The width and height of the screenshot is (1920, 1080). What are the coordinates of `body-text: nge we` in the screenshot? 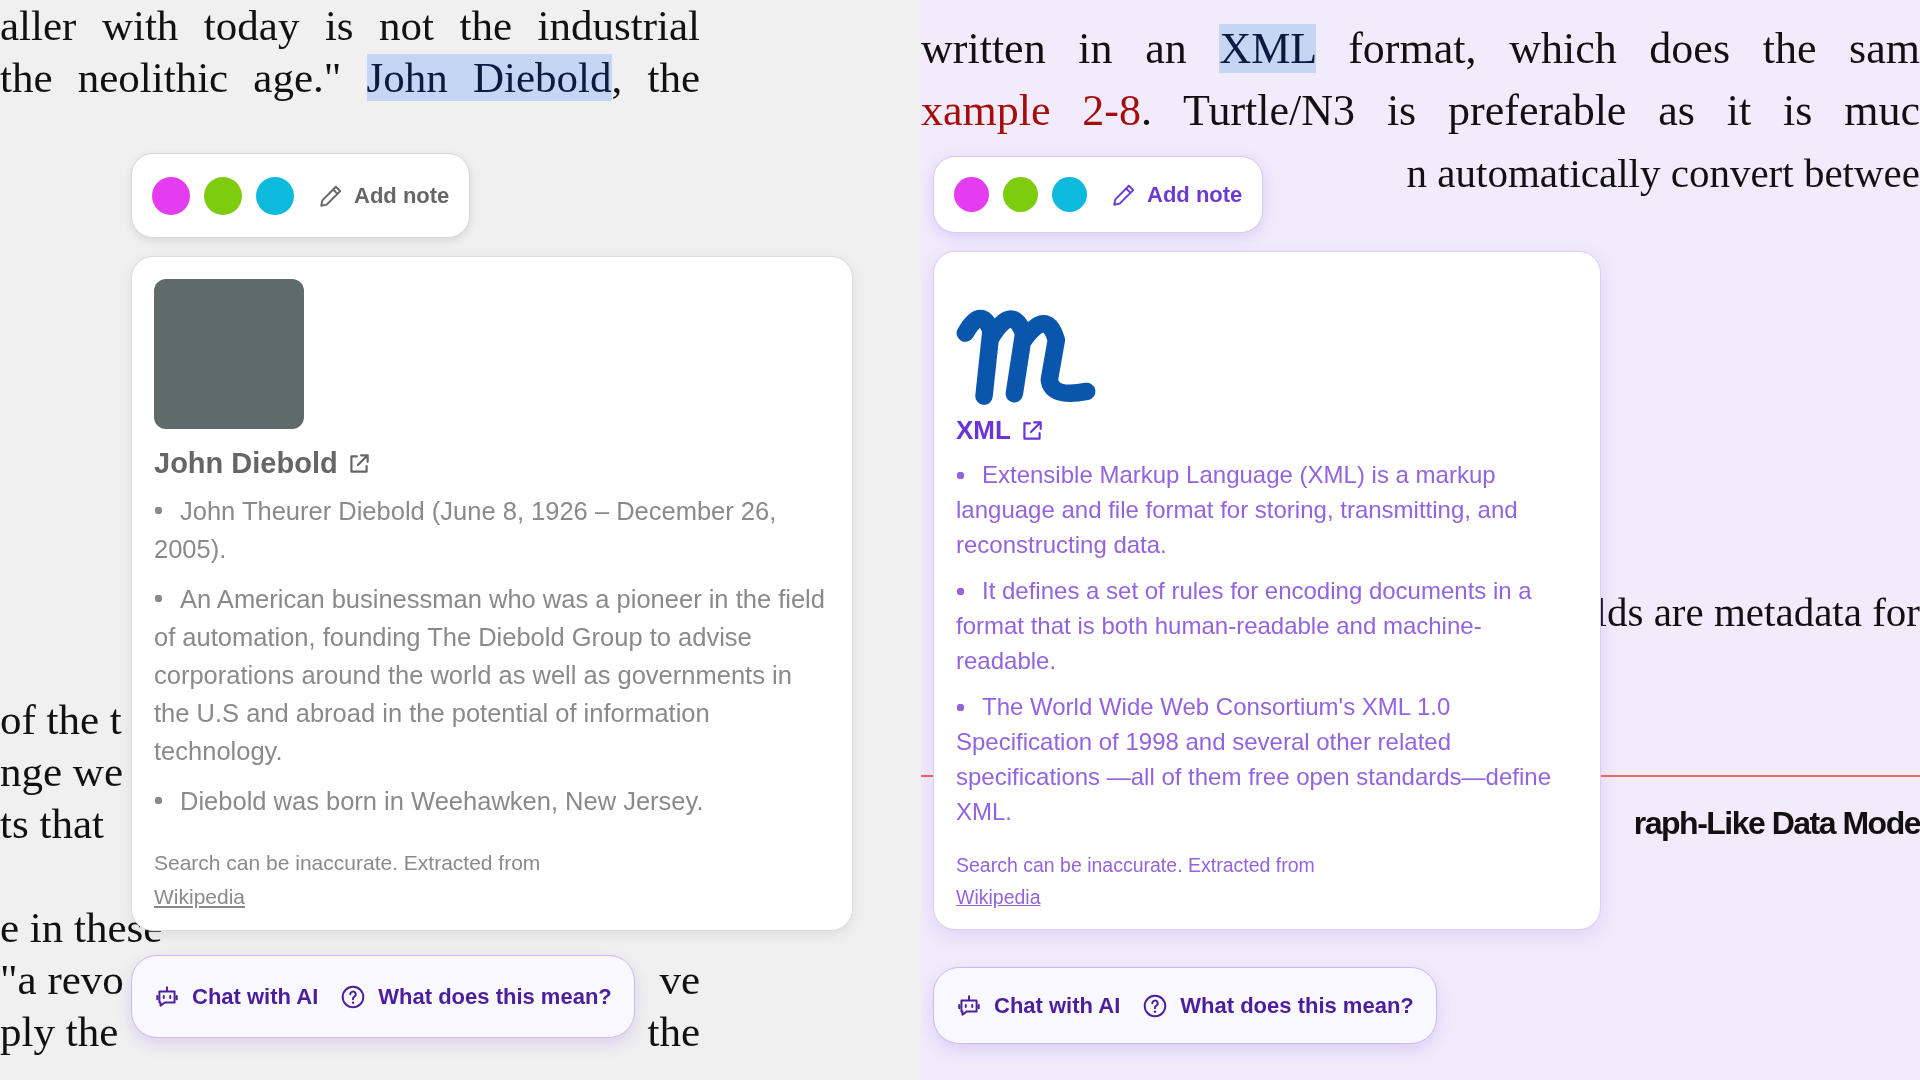 It's located at (61, 771).